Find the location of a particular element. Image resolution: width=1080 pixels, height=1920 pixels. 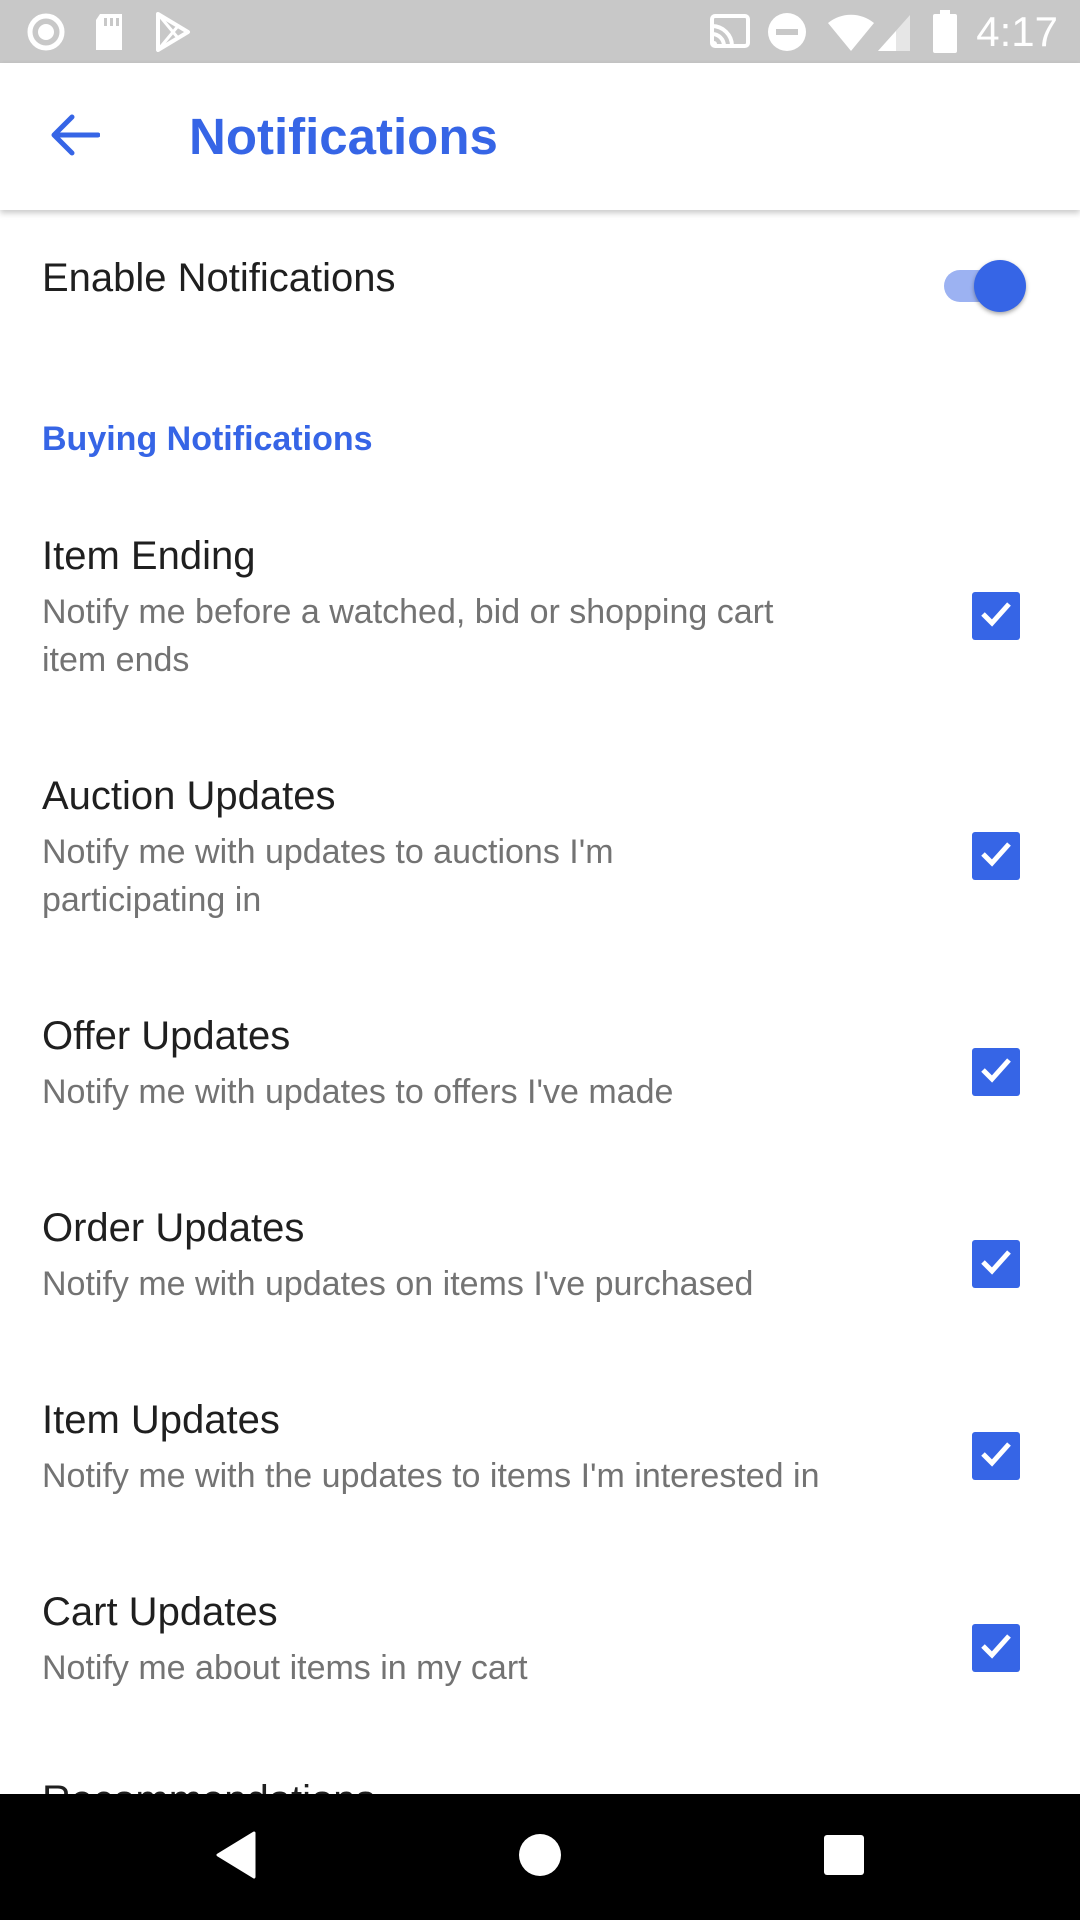

back-button is located at coordinates (74, 137).